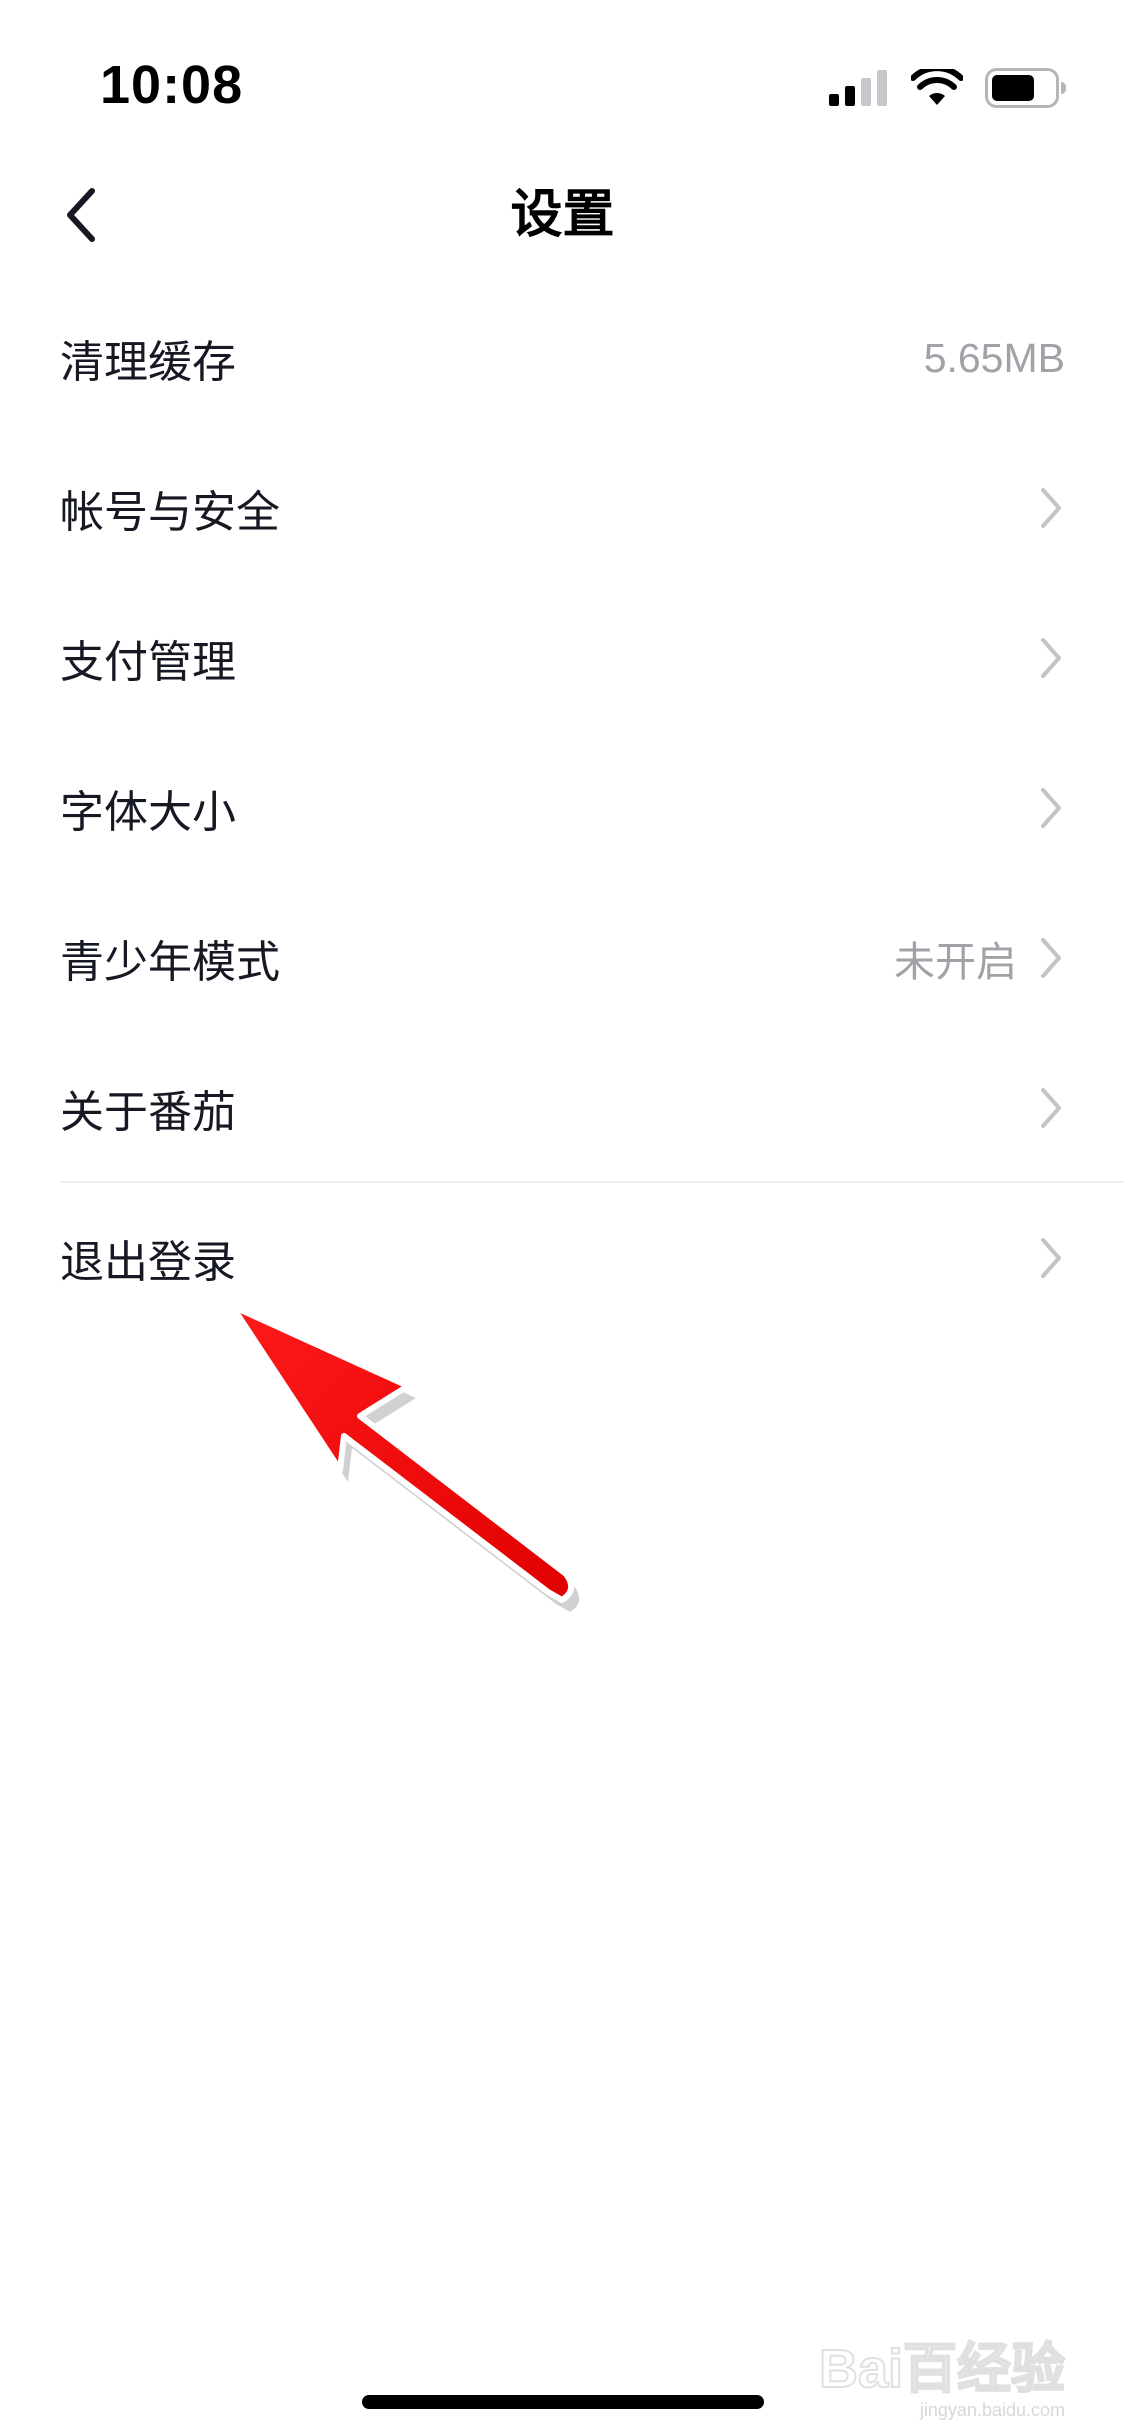  I want to click on setting-label: 帐号与安全, so click(170, 512).